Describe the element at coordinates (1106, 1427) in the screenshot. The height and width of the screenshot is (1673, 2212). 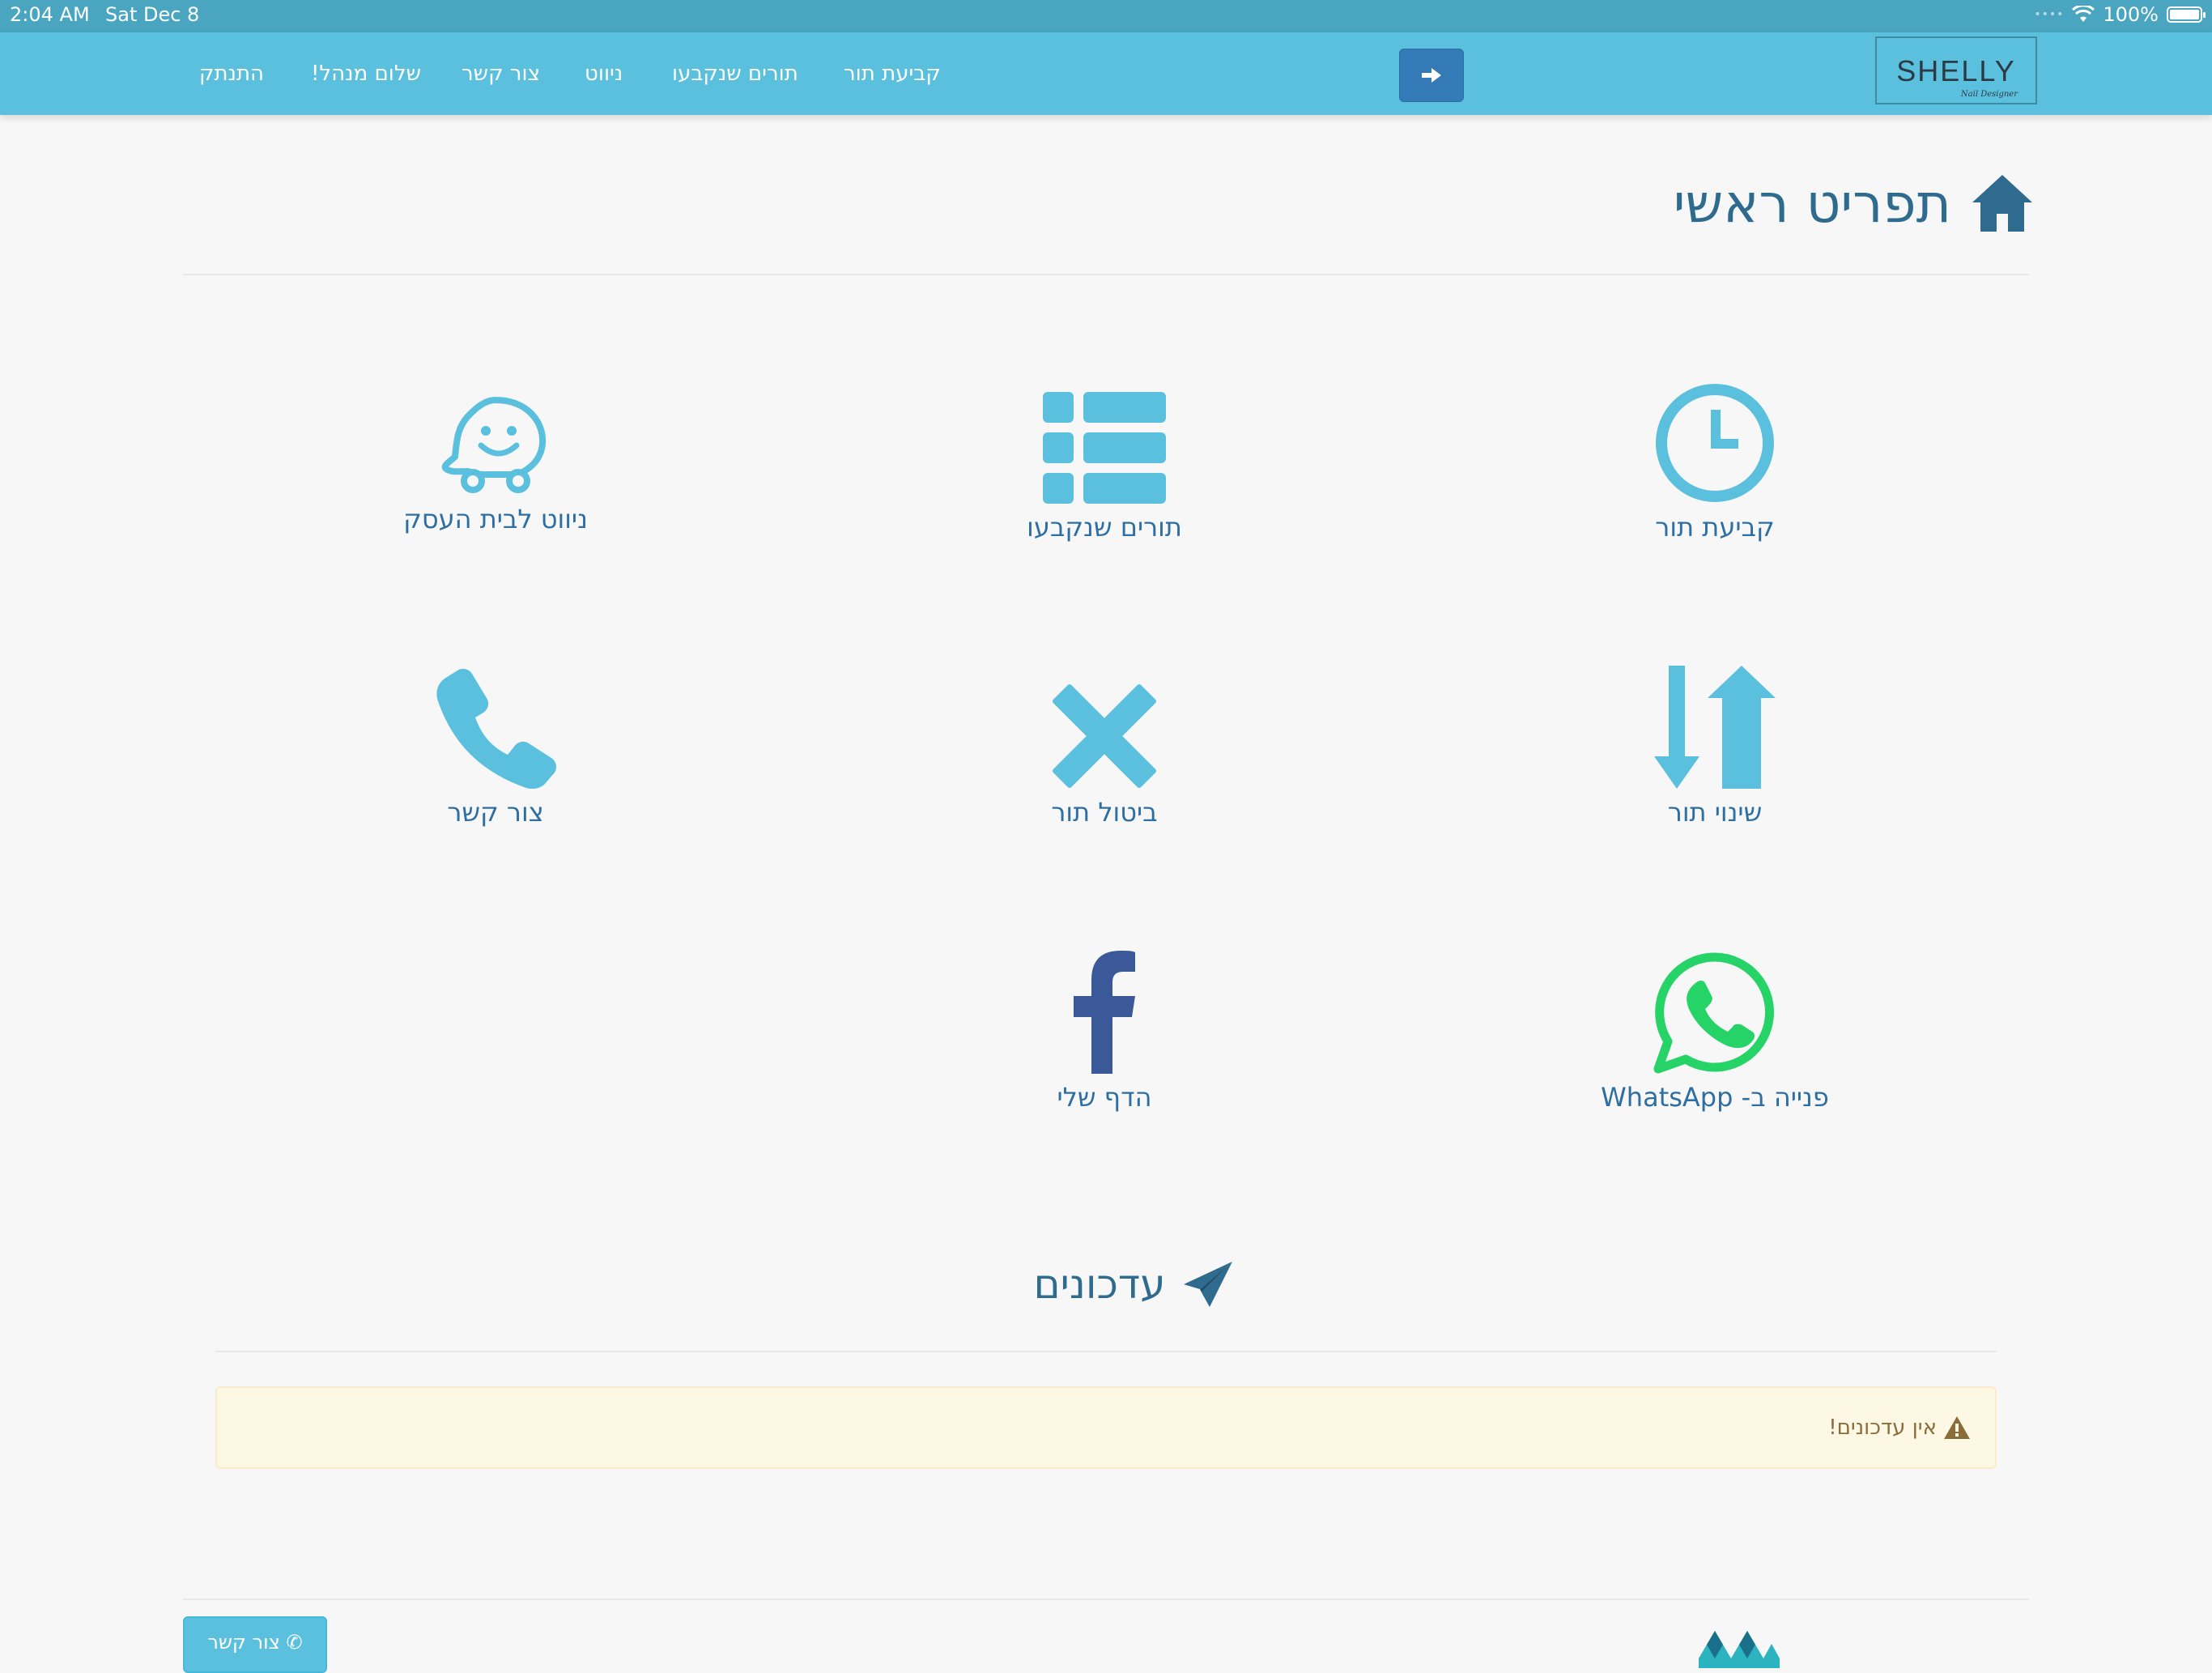
I see `updates-alert: אין עדכונים!` at that location.